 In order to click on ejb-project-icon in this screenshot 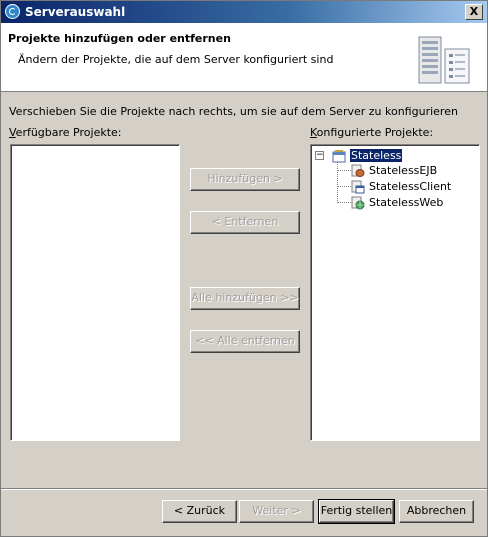, I will do `click(358, 170)`.